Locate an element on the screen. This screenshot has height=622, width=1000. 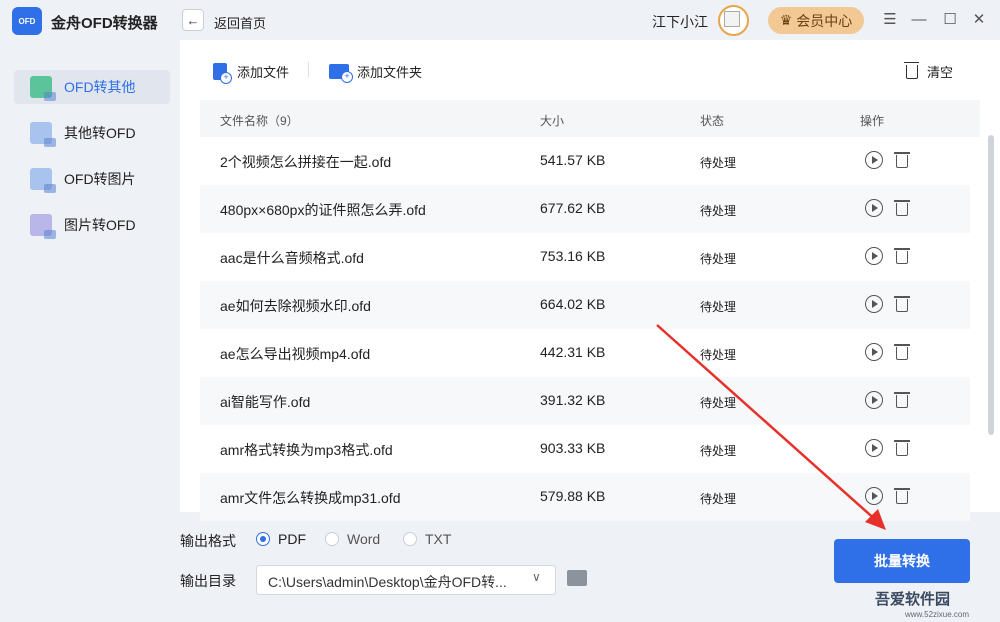
annotation-arrow is located at coordinates (771, 427).